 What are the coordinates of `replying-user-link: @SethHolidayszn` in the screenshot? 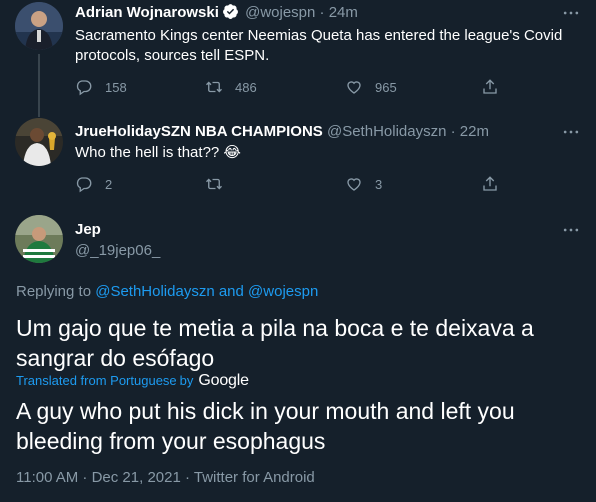 It's located at (154, 291).